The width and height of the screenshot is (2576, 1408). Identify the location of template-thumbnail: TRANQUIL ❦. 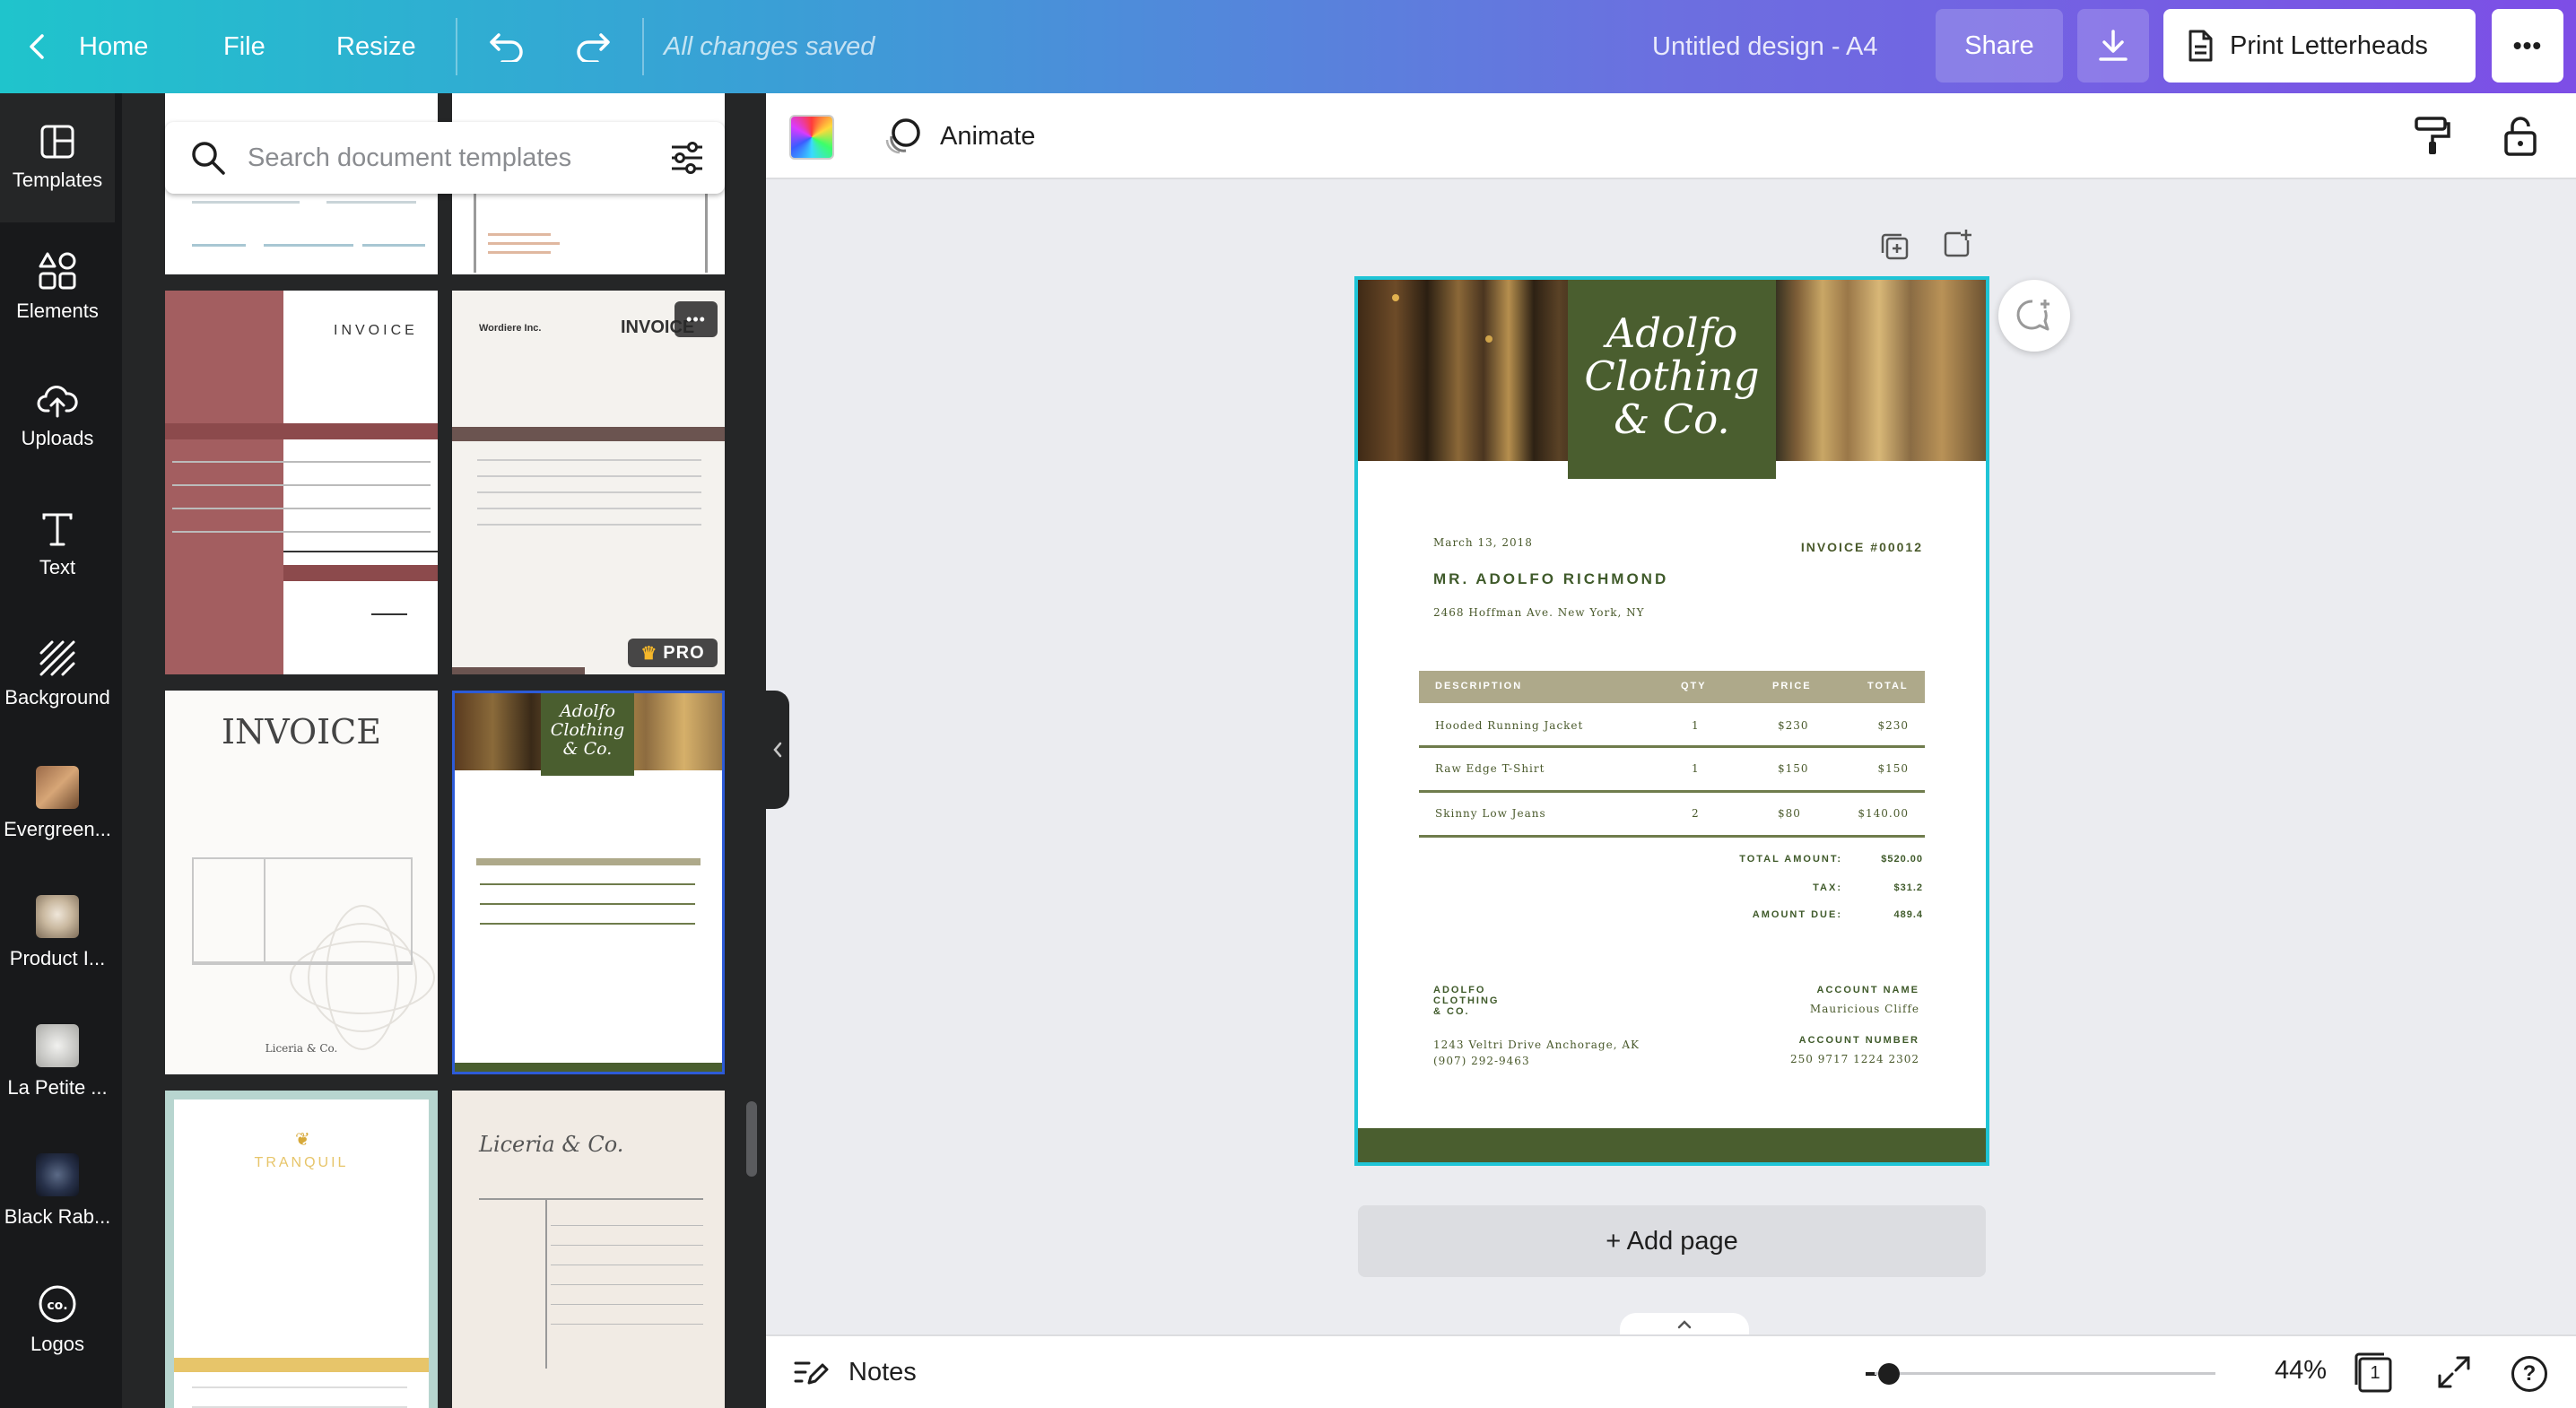
(301, 1249).